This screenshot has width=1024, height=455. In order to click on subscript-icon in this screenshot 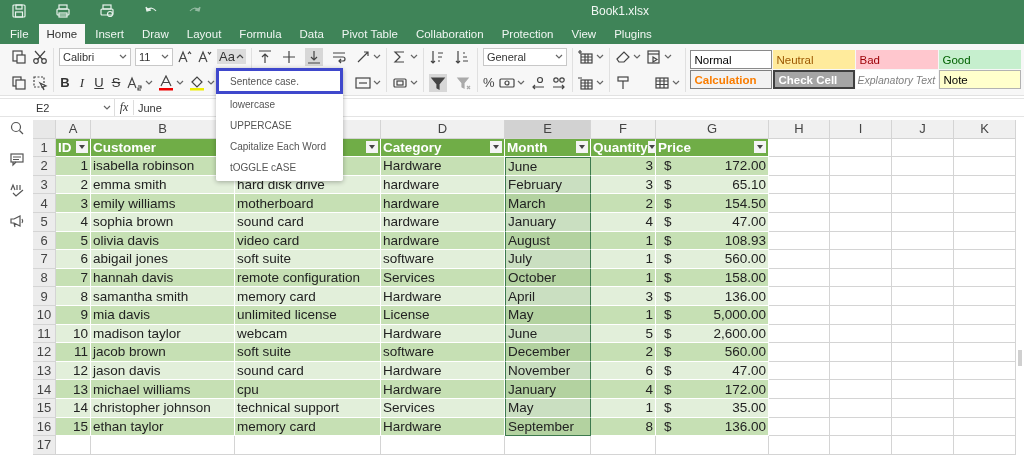, I will do `click(135, 82)`.